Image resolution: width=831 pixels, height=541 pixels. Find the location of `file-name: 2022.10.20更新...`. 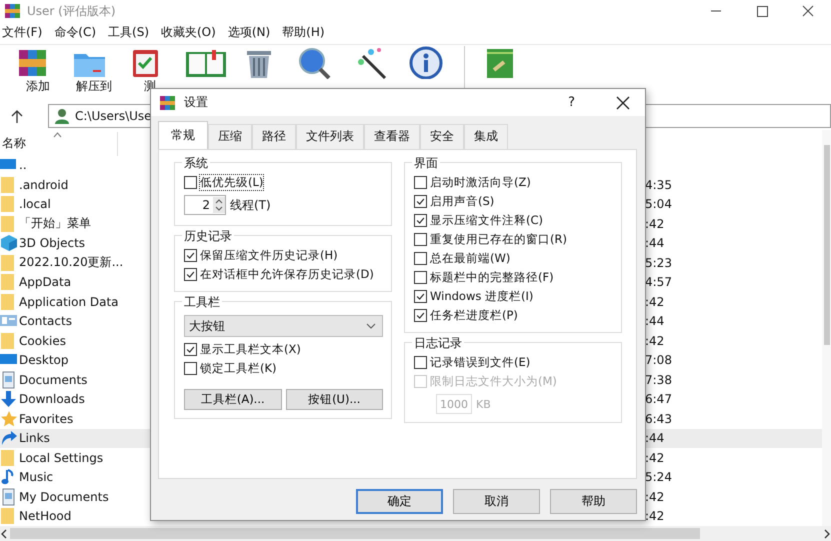

file-name: 2022.10.20更新... is located at coordinates (71, 263).